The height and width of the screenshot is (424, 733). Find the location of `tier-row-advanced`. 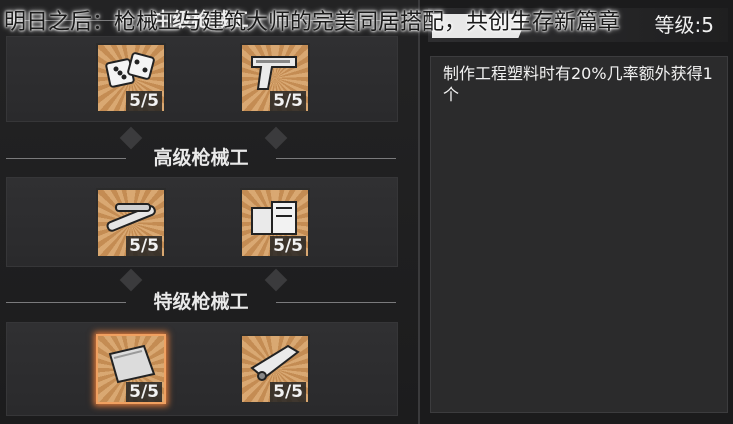

tier-row-advanced is located at coordinates (202, 222).